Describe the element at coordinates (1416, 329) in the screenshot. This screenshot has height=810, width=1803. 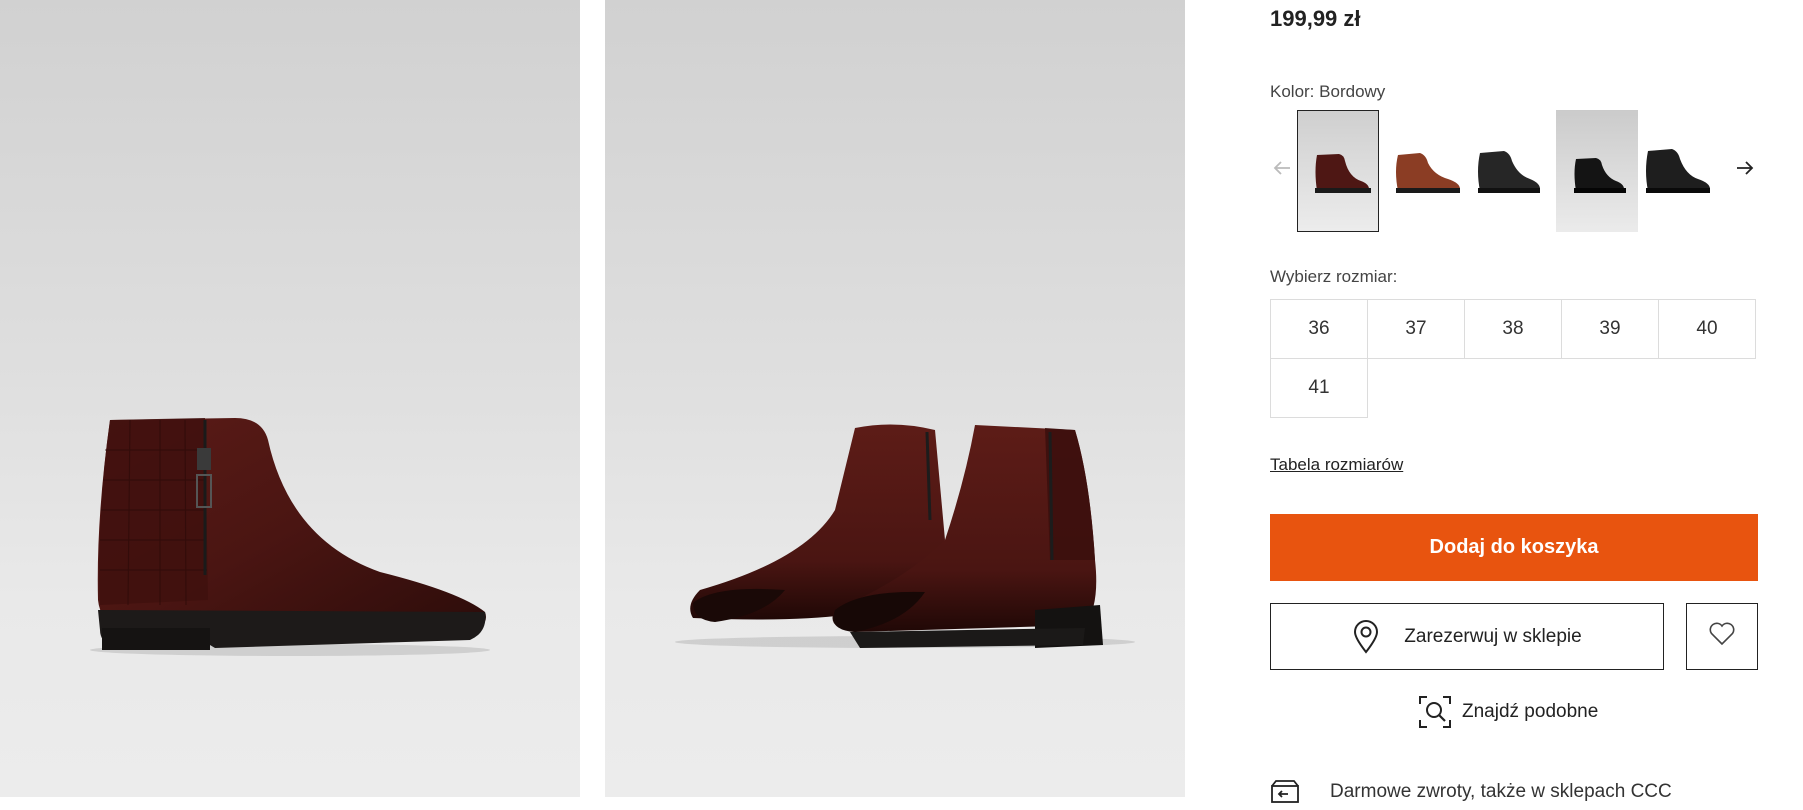
I see `size-option-37: 37` at that location.